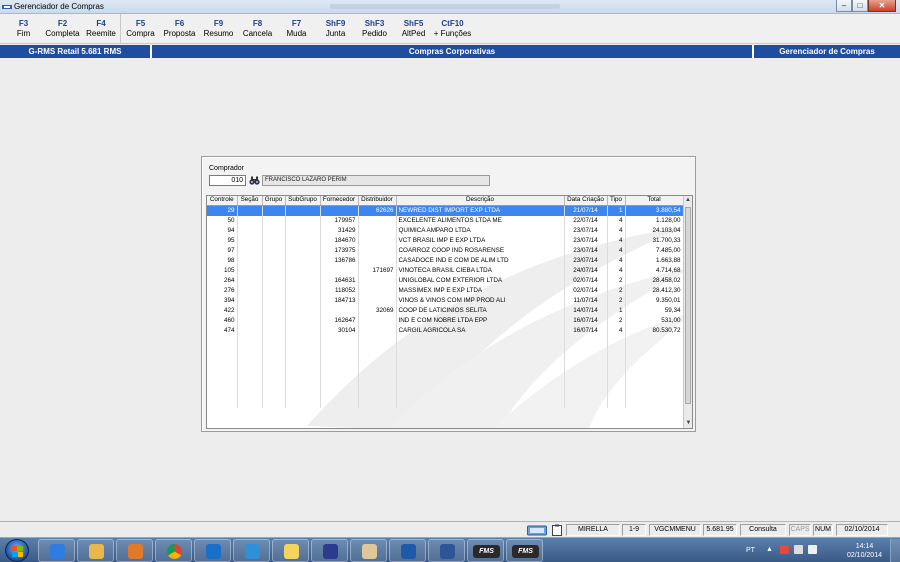  What do you see at coordinates (257, 23) in the screenshot?
I see `fkey-shortcut: F8` at bounding box center [257, 23].